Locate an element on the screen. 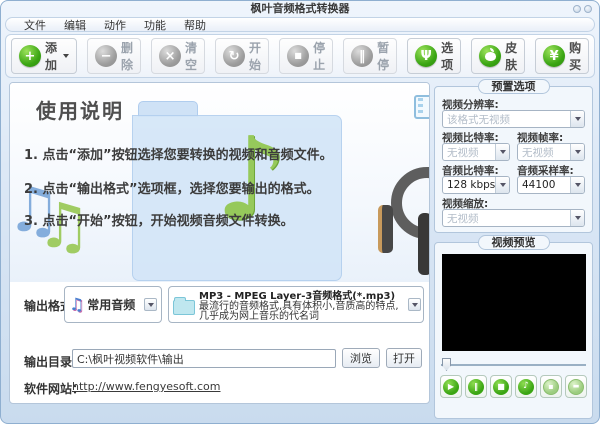 This screenshot has width=600, height=424. minimize-button is located at coordinates (577, 9).